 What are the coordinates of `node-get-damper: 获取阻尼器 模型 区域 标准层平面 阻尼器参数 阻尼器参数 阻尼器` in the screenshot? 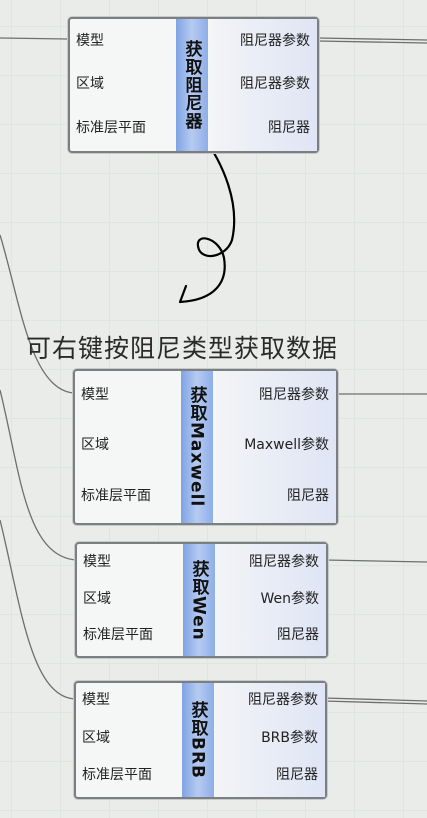 It's located at (193, 85).